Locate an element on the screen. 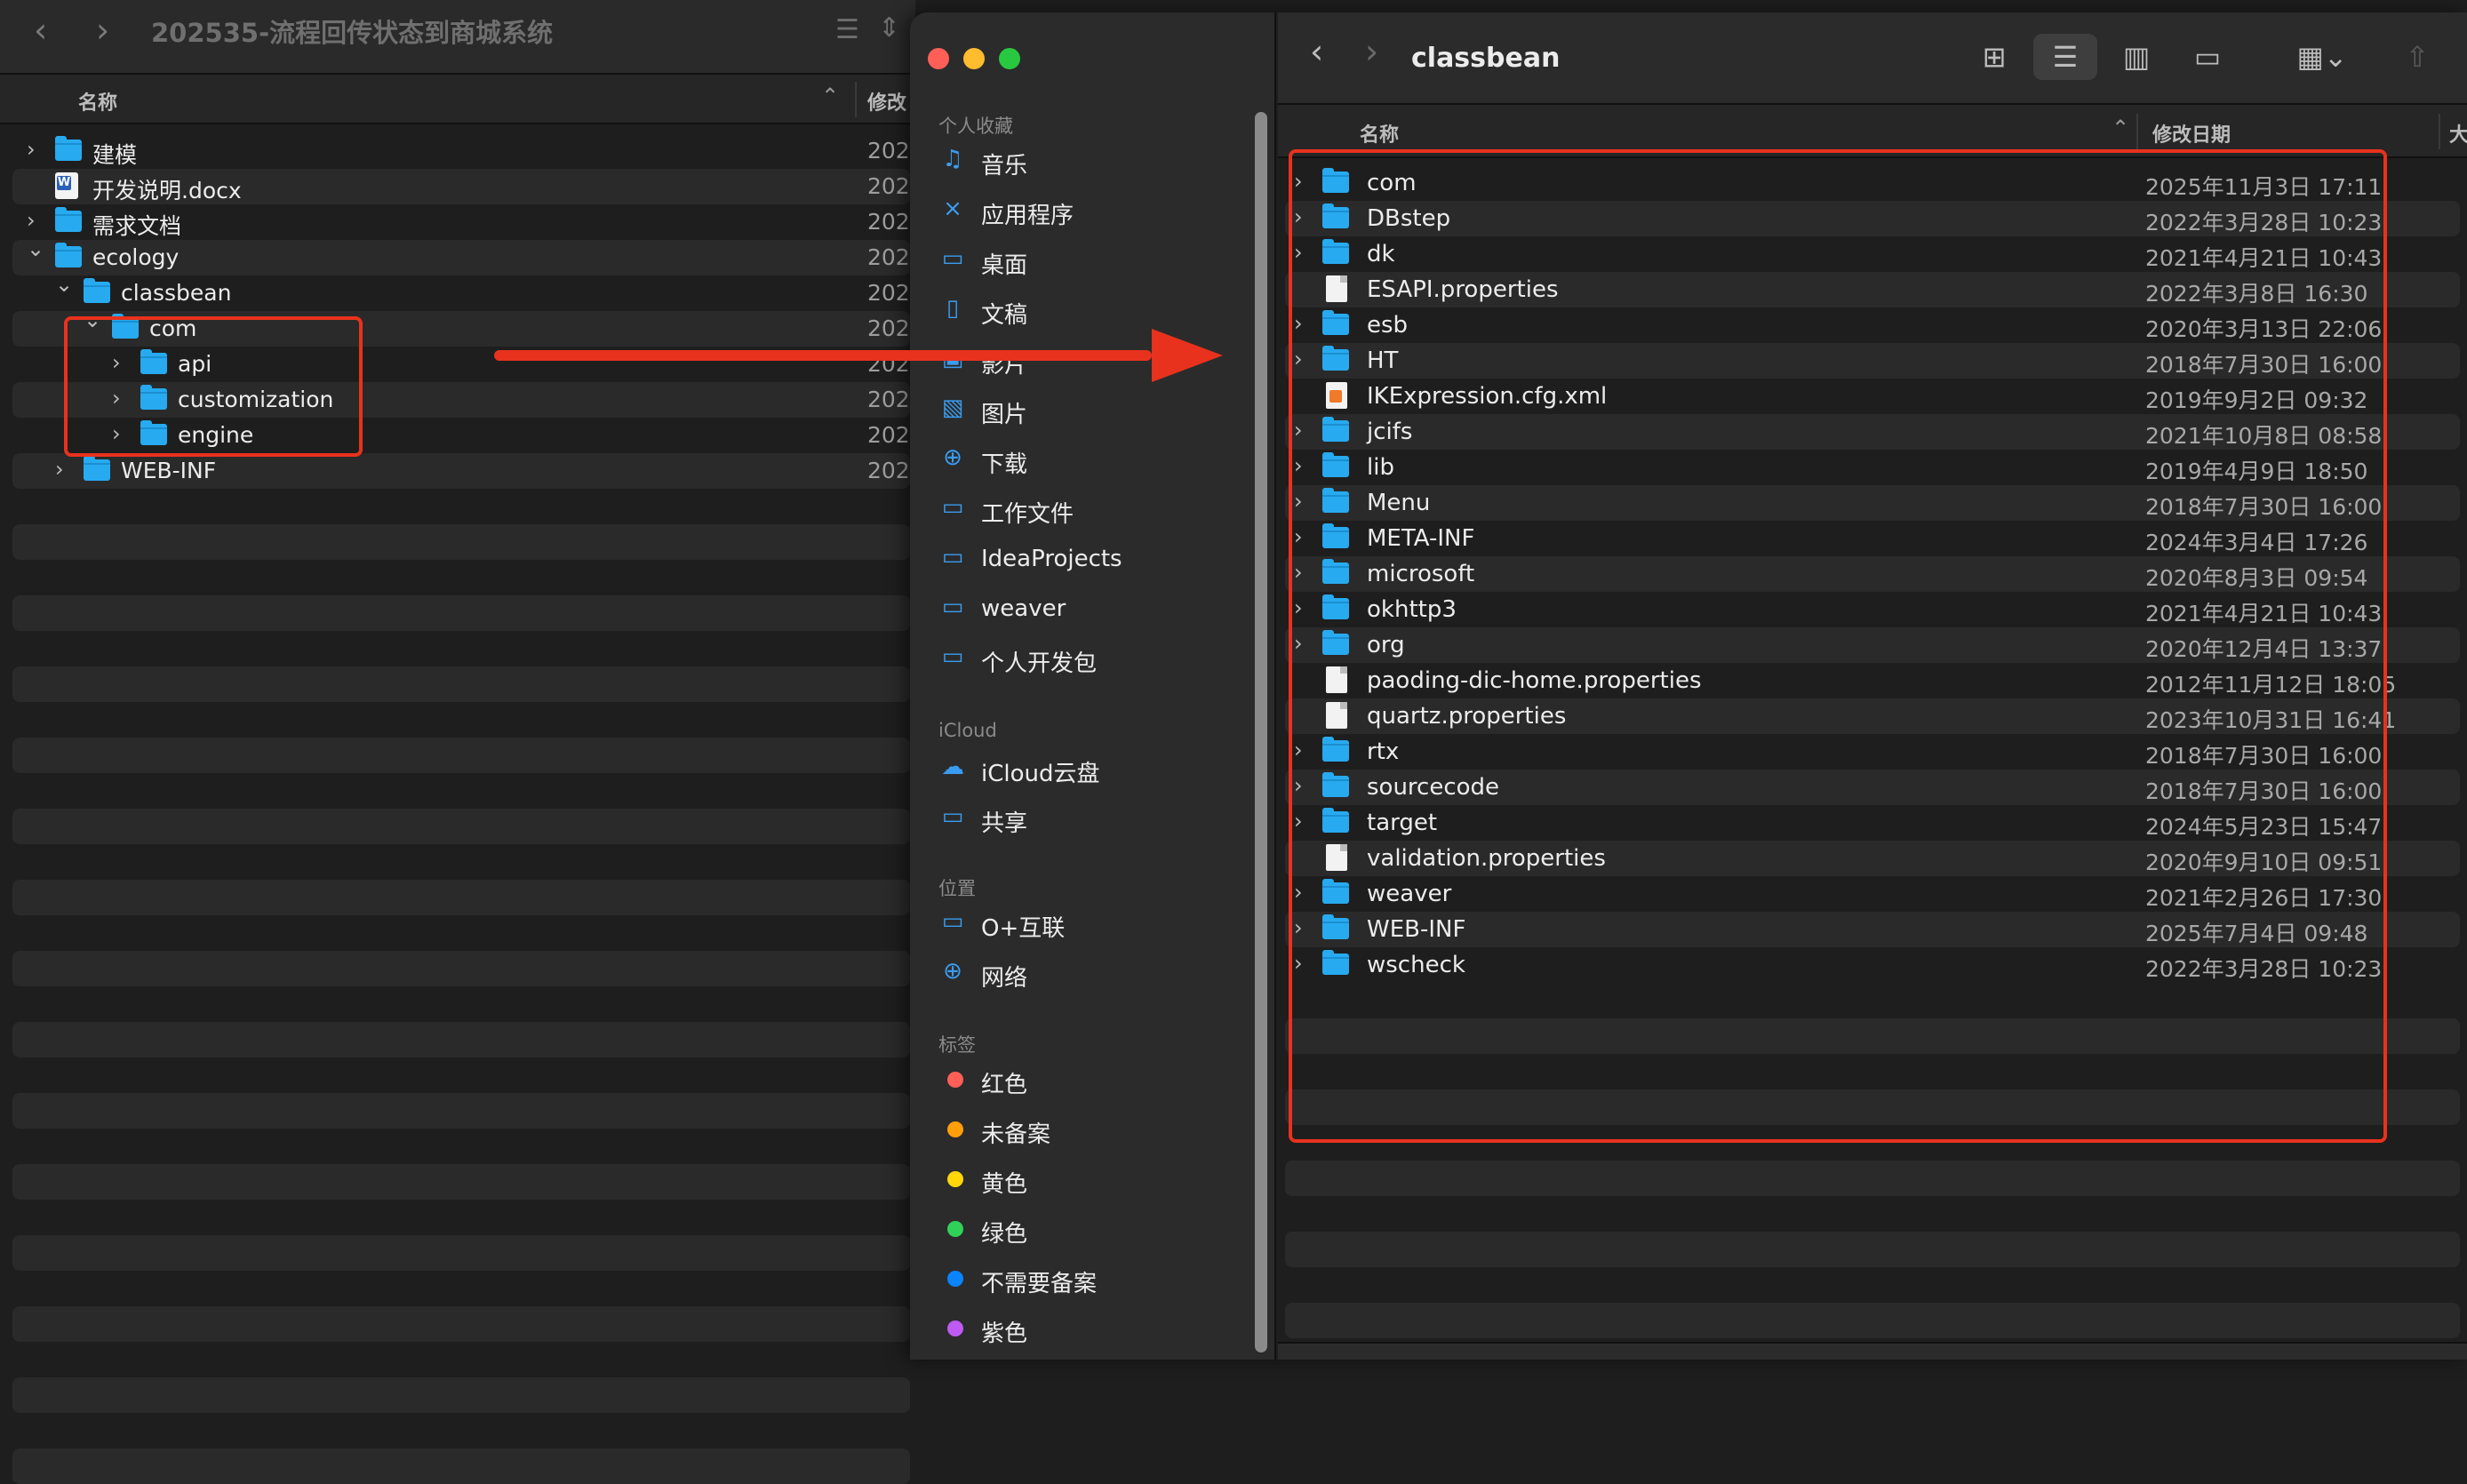 Image resolution: width=2467 pixels, height=1484 pixels. back-list-item: ⌄ classbean 202 is located at coordinates (461, 291).